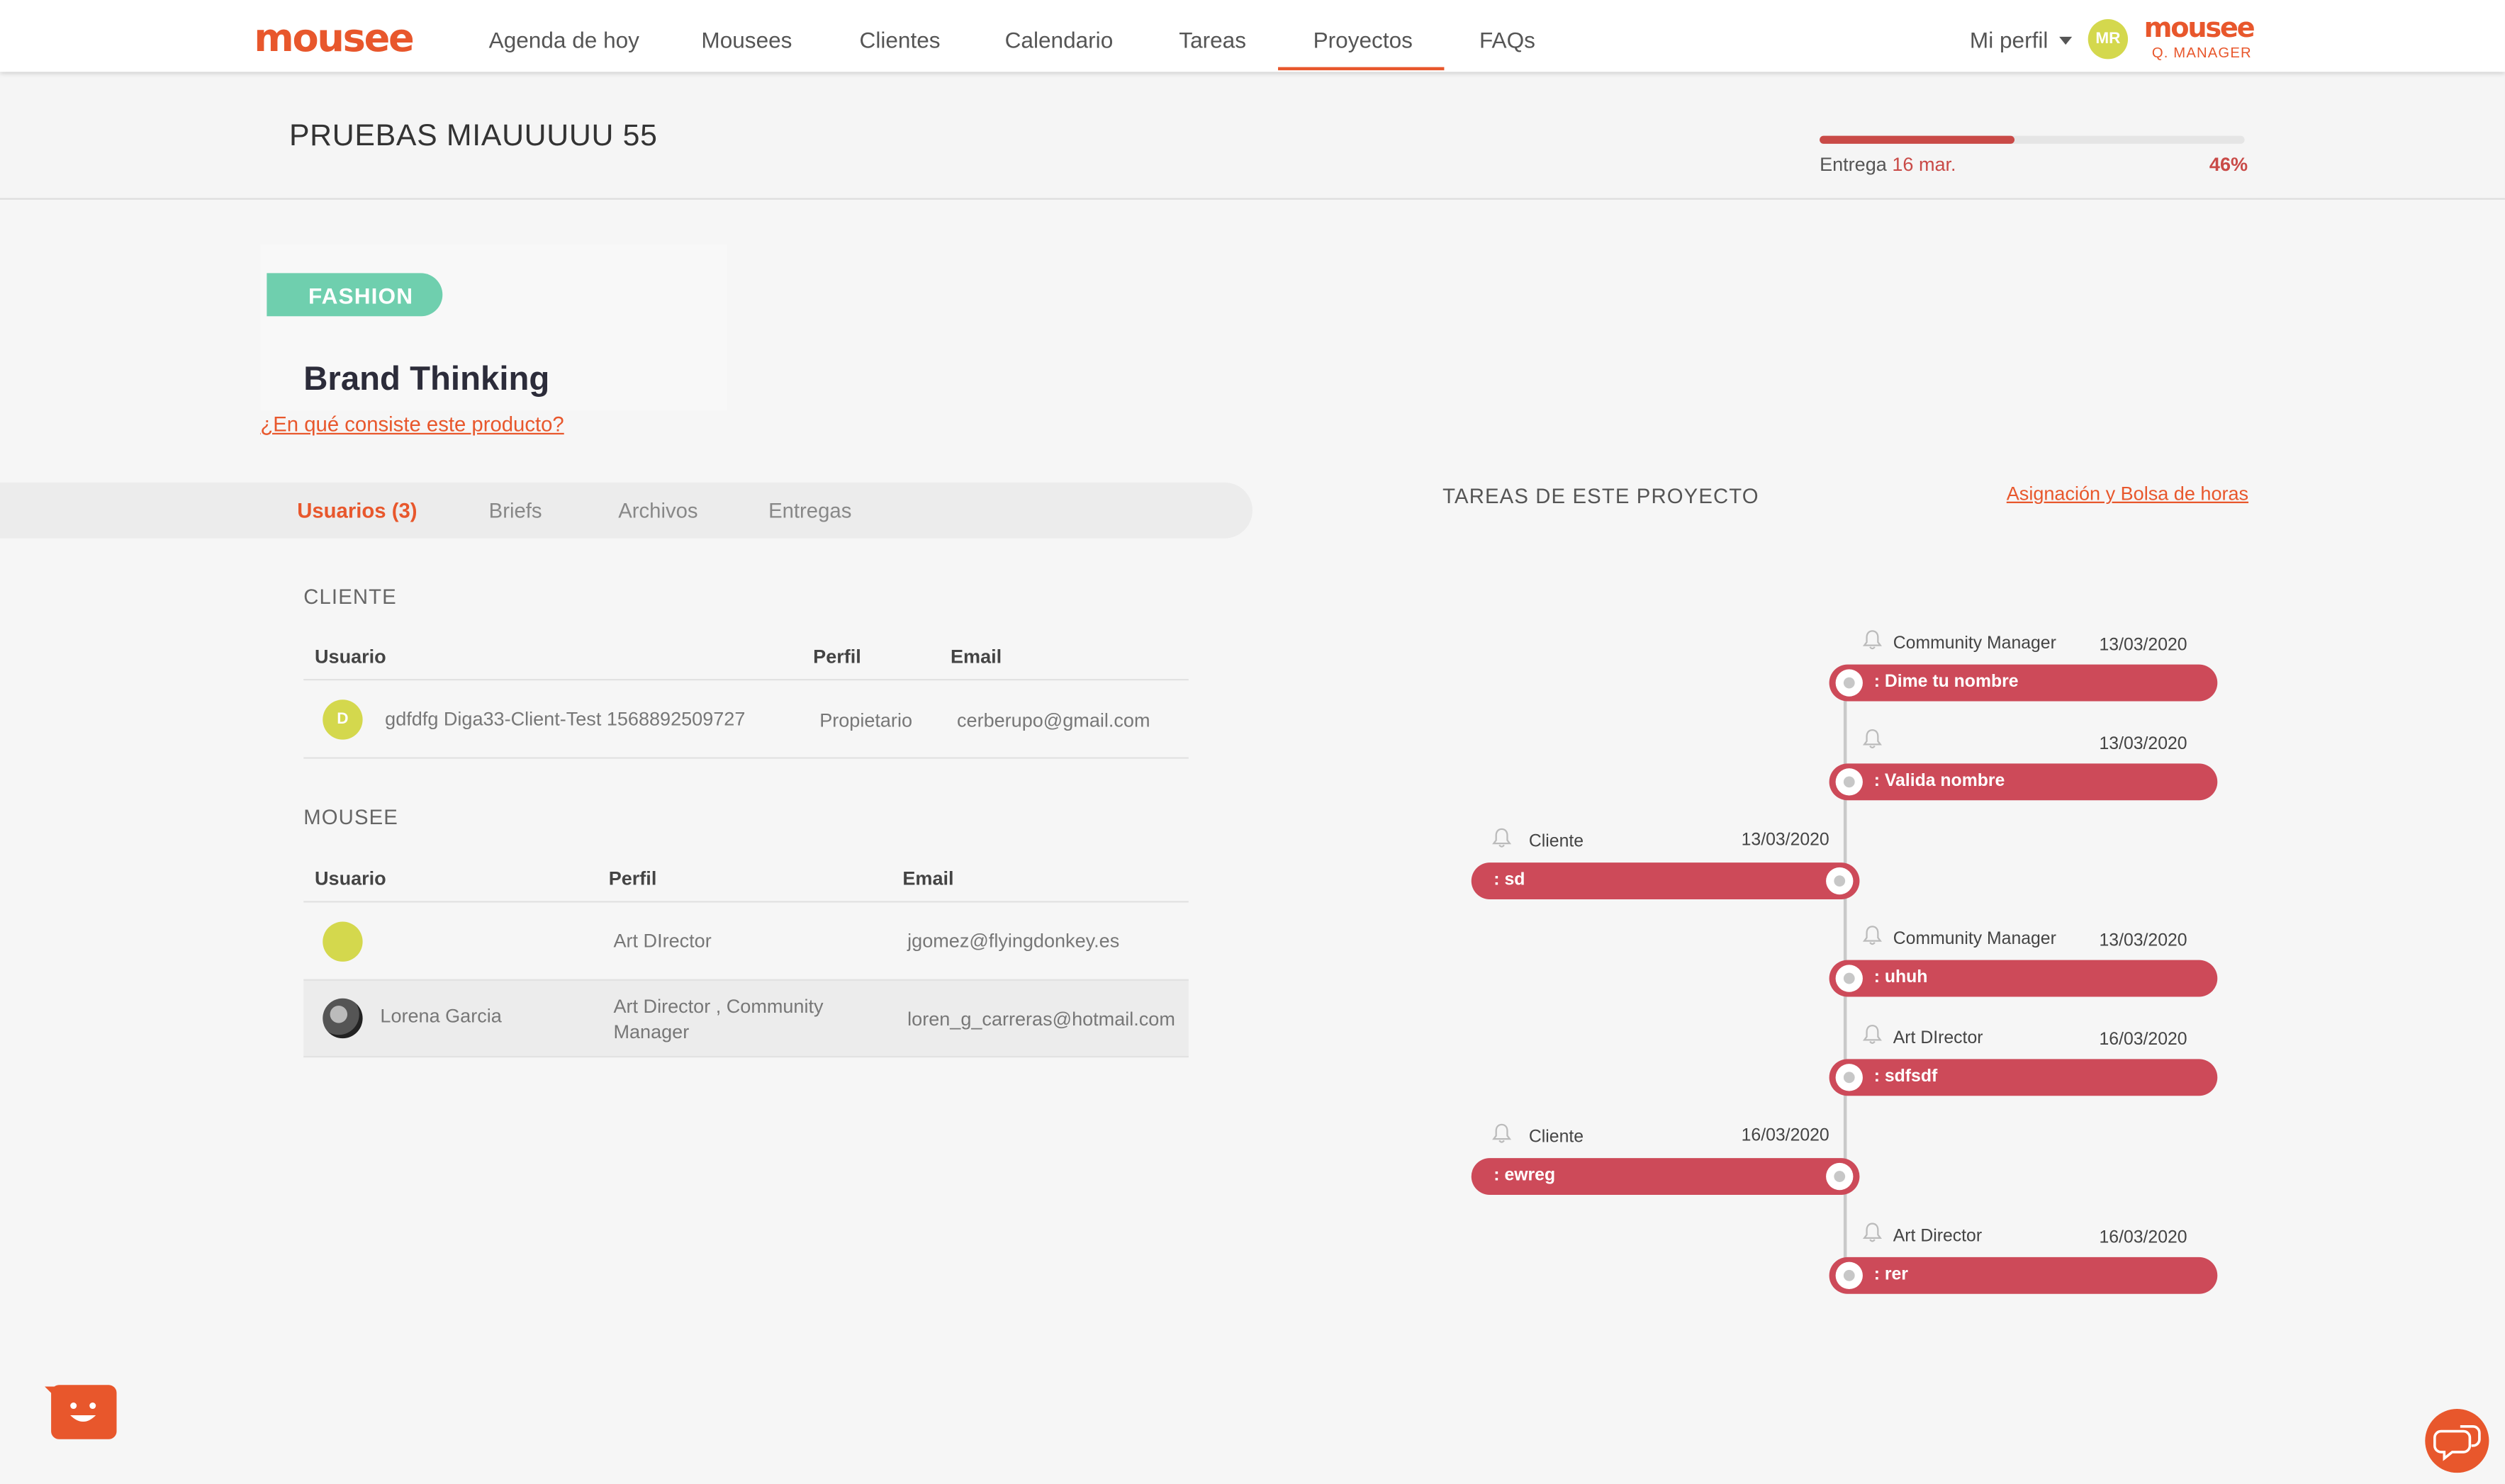 This screenshot has width=2505, height=1484. I want to click on mousee-user-email: loren_g_carreras@hotmail.com, so click(1041, 1019).